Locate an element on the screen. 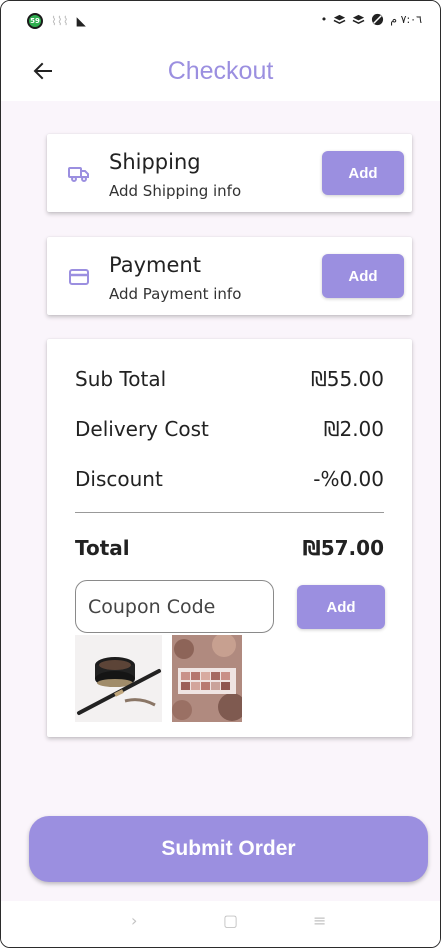 This screenshot has height=948, width=441. status-right-icons: • ٧:٠٦ م is located at coordinates (371, 19).